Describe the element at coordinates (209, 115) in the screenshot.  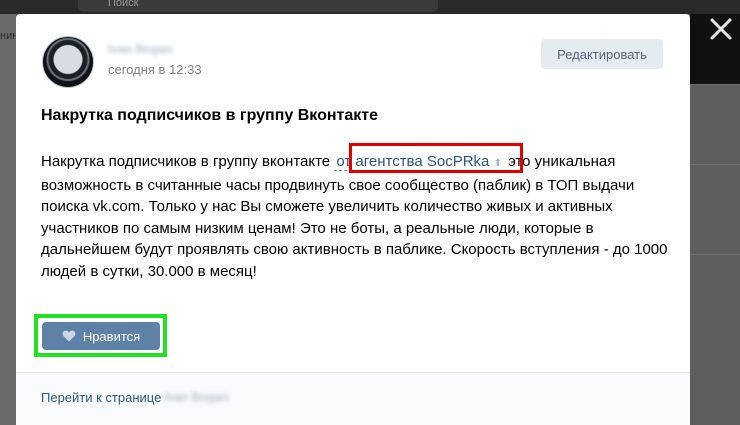
I see `post-title: Накрутка подписчиков в группу Вконтакте` at that location.